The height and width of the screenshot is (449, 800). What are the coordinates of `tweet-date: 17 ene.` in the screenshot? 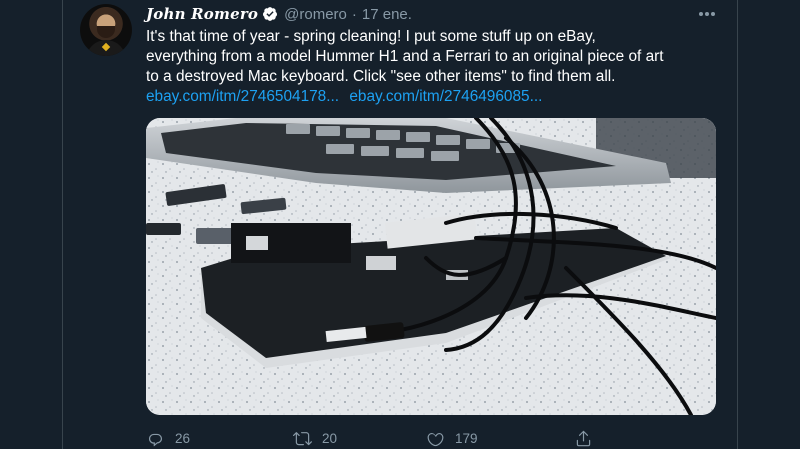 It's located at (387, 14).